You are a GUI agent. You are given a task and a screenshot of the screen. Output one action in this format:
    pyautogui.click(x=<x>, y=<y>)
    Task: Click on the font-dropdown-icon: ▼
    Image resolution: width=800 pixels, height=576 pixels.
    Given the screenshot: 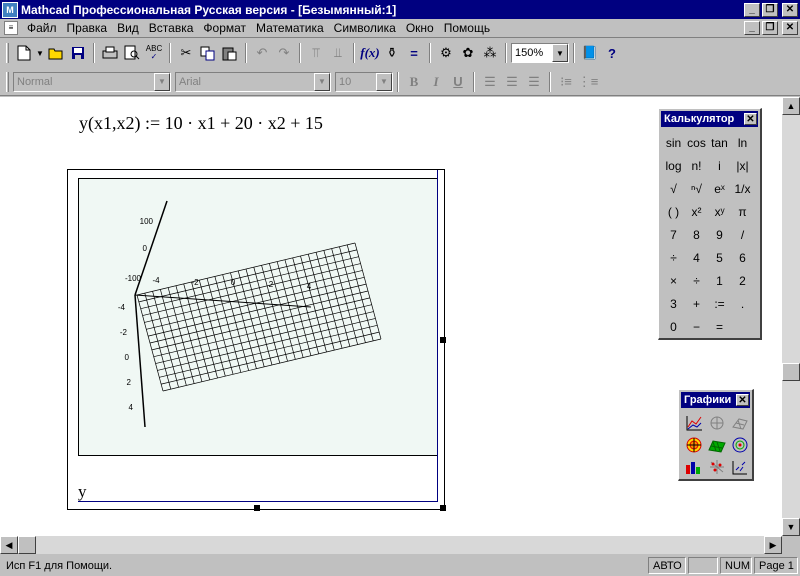 What is the action you would take?
    pyautogui.click(x=322, y=81)
    